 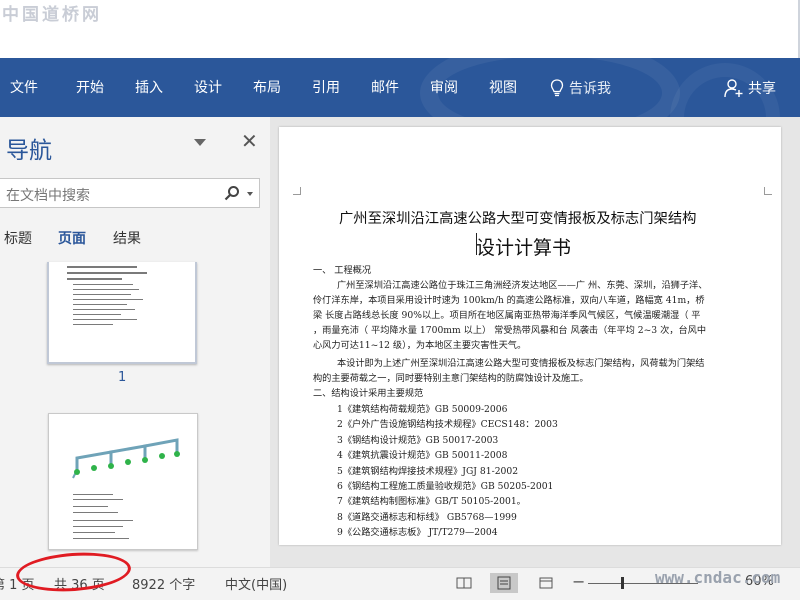 I want to click on tell-me-label: 告诉我, so click(x=590, y=89).